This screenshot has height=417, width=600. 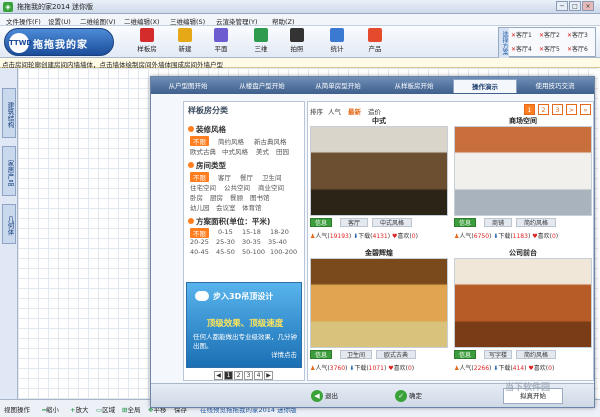 I want to click on recent-item: ✕客厅6, so click(x=577, y=48).